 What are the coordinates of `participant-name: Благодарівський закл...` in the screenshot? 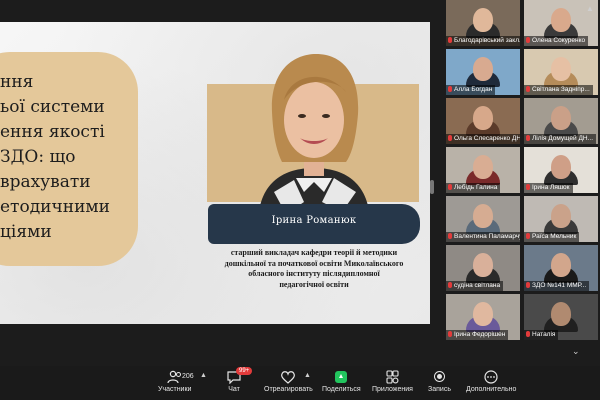 It's located at (487, 40).